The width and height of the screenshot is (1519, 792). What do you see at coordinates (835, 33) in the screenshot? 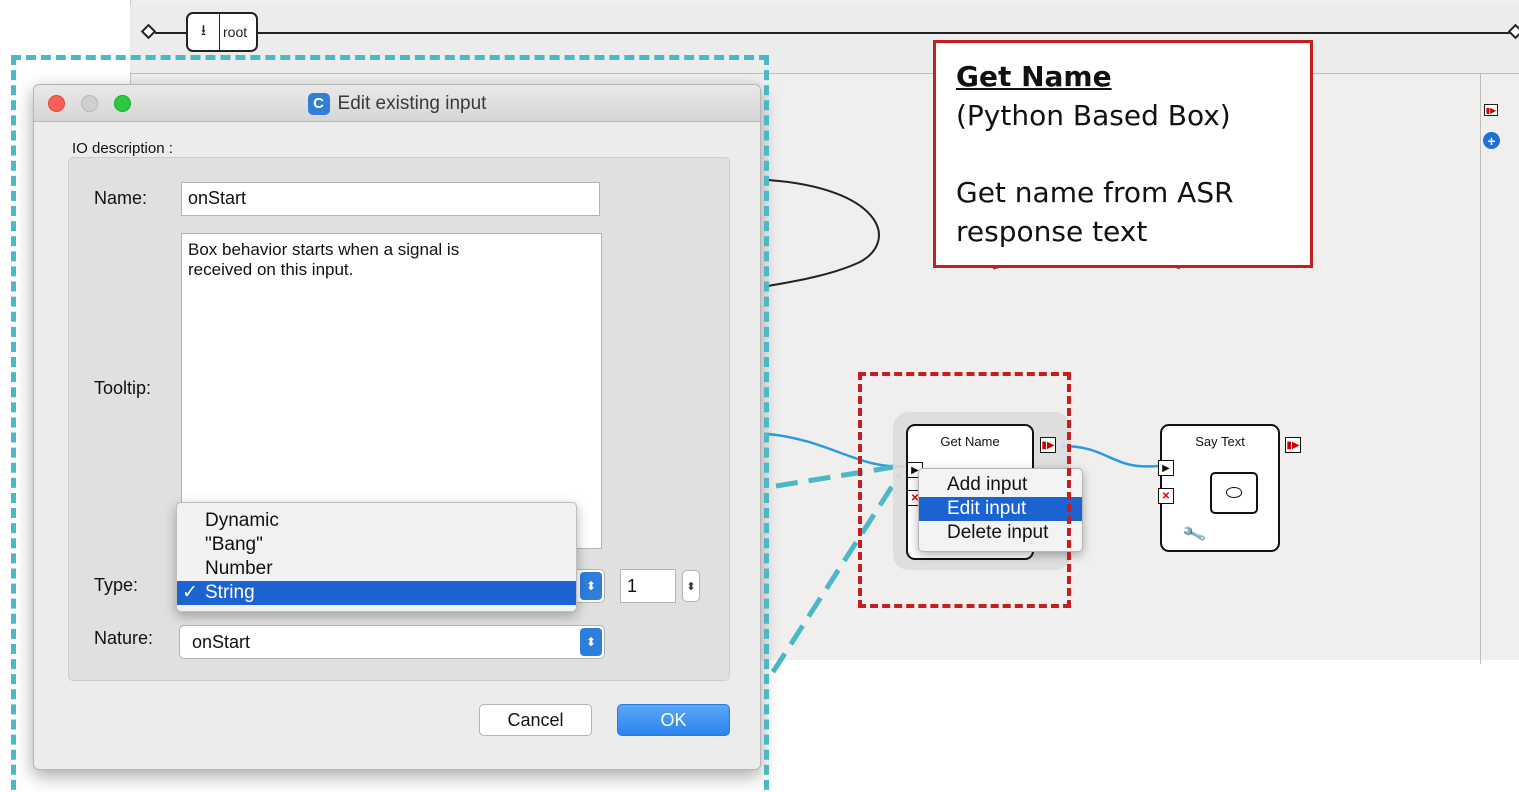
I see `root-flow-line` at bounding box center [835, 33].